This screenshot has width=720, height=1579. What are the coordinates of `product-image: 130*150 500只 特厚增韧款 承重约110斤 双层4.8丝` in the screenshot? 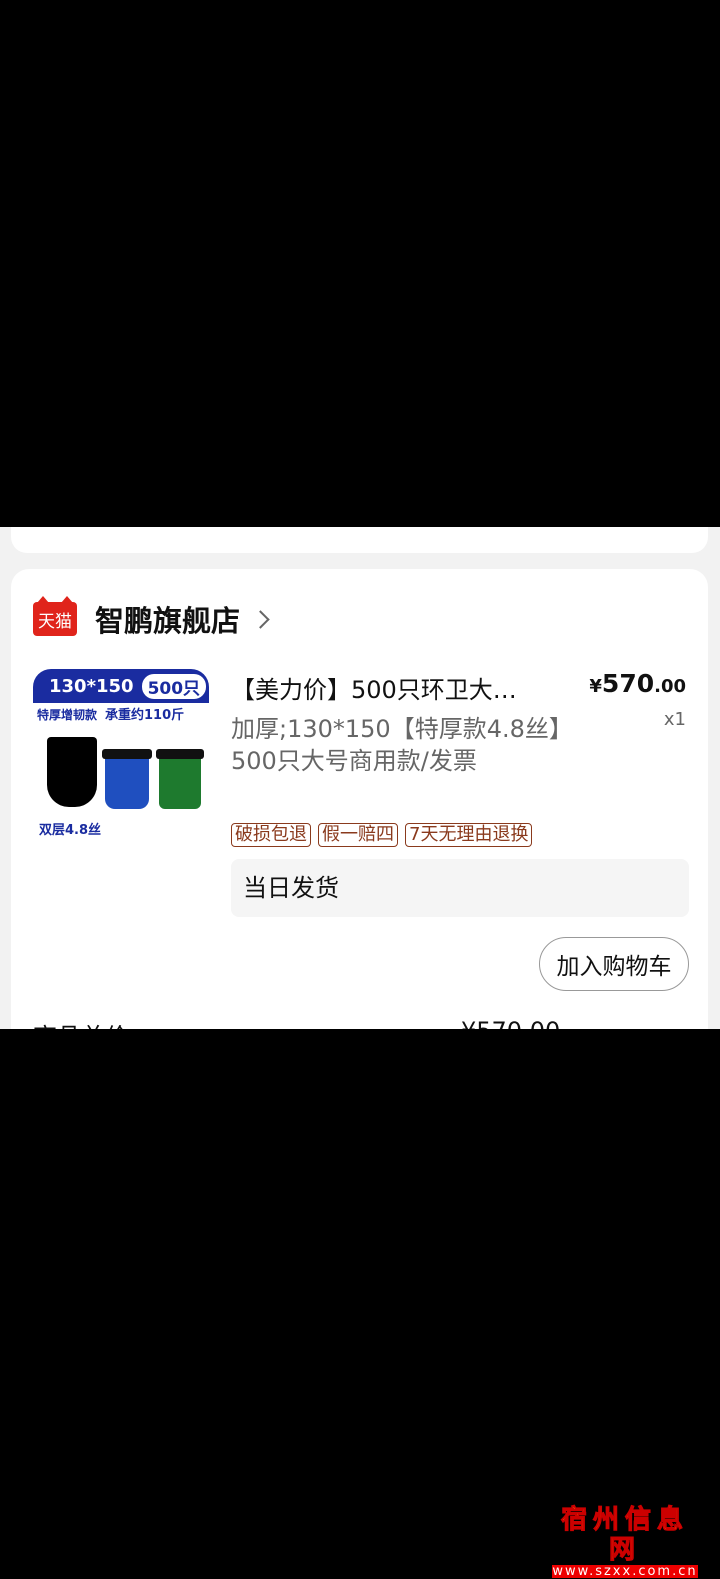 It's located at (121, 757).